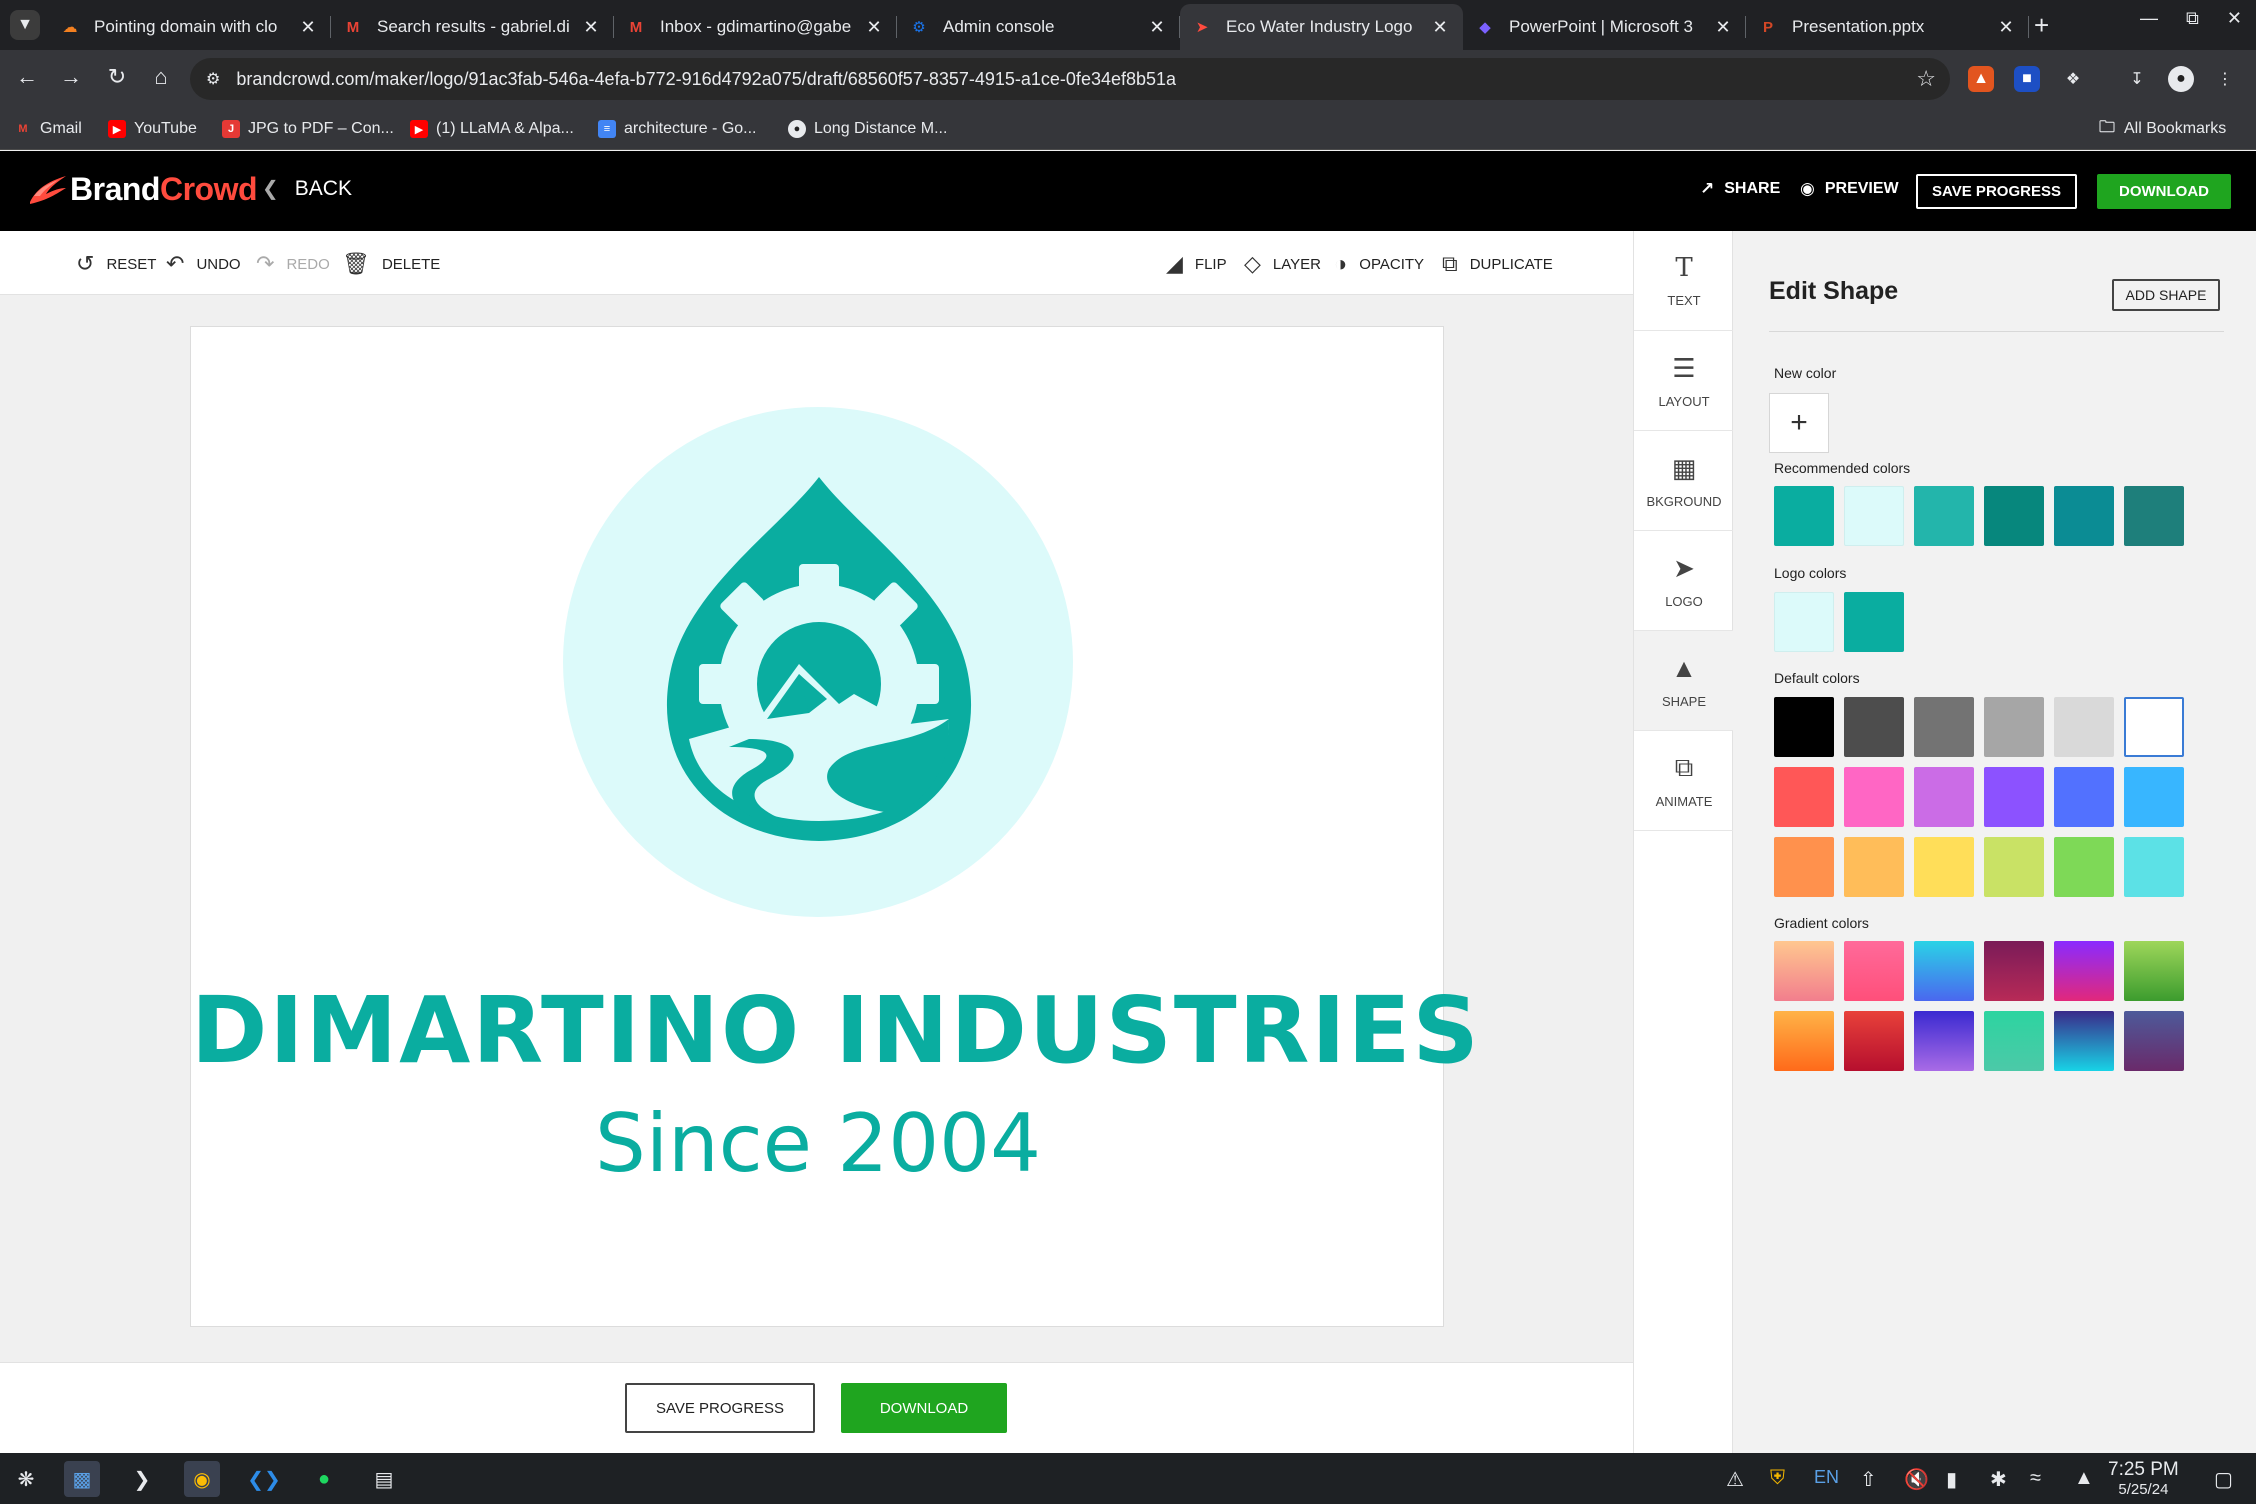 The image size is (2256, 1504). What do you see at coordinates (264, 1479) in the screenshot?
I see `vscode-icon: ❮❯` at bounding box center [264, 1479].